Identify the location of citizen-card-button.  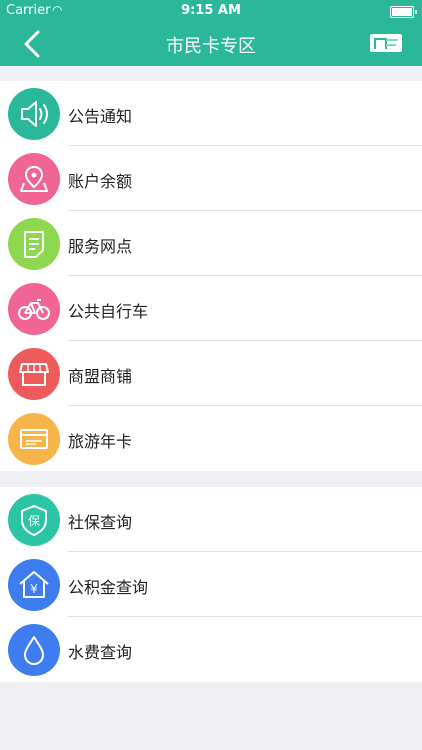
(386, 43).